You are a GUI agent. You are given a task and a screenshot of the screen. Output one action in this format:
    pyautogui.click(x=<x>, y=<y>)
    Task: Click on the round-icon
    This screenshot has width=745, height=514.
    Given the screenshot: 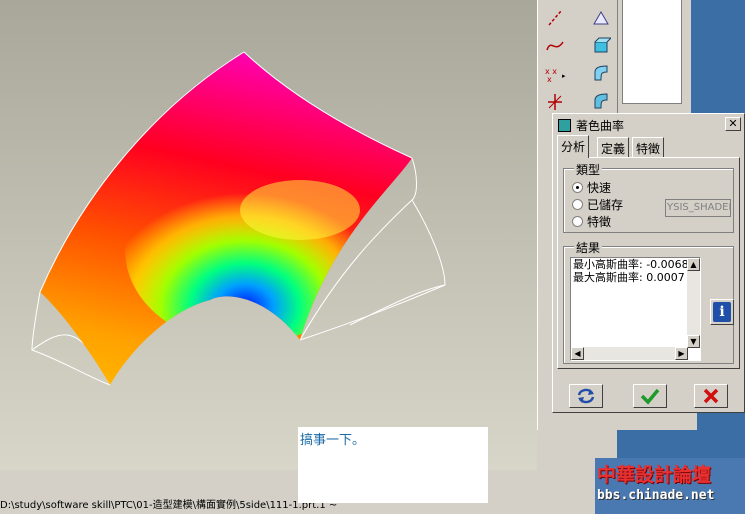 What is the action you would take?
    pyautogui.click(x=601, y=74)
    